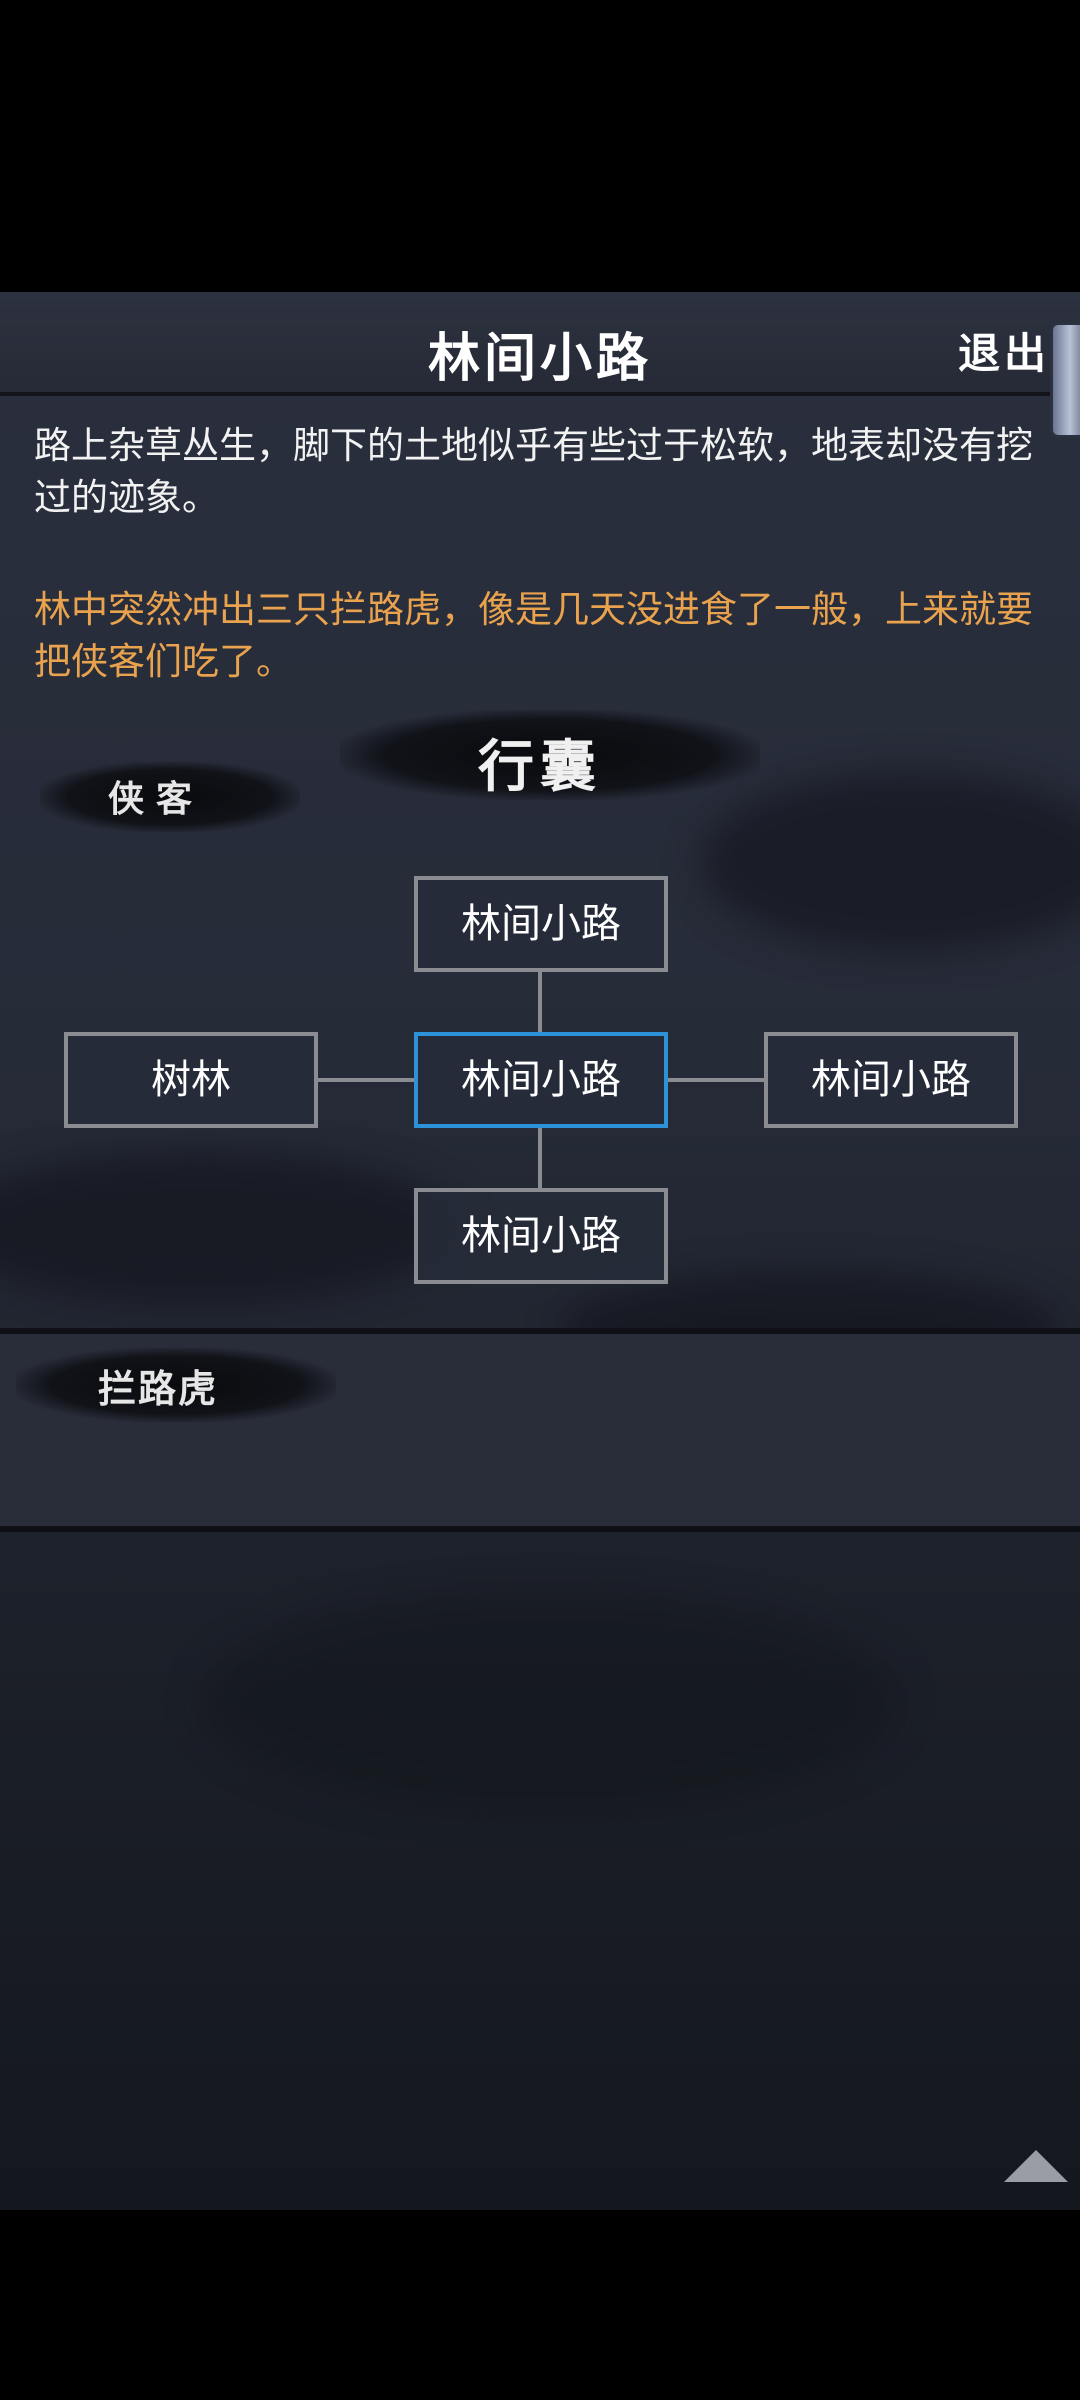 The width and height of the screenshot is (1080, 2400). I want to click on map-node-east: 林间小路, so click(891, 1080).